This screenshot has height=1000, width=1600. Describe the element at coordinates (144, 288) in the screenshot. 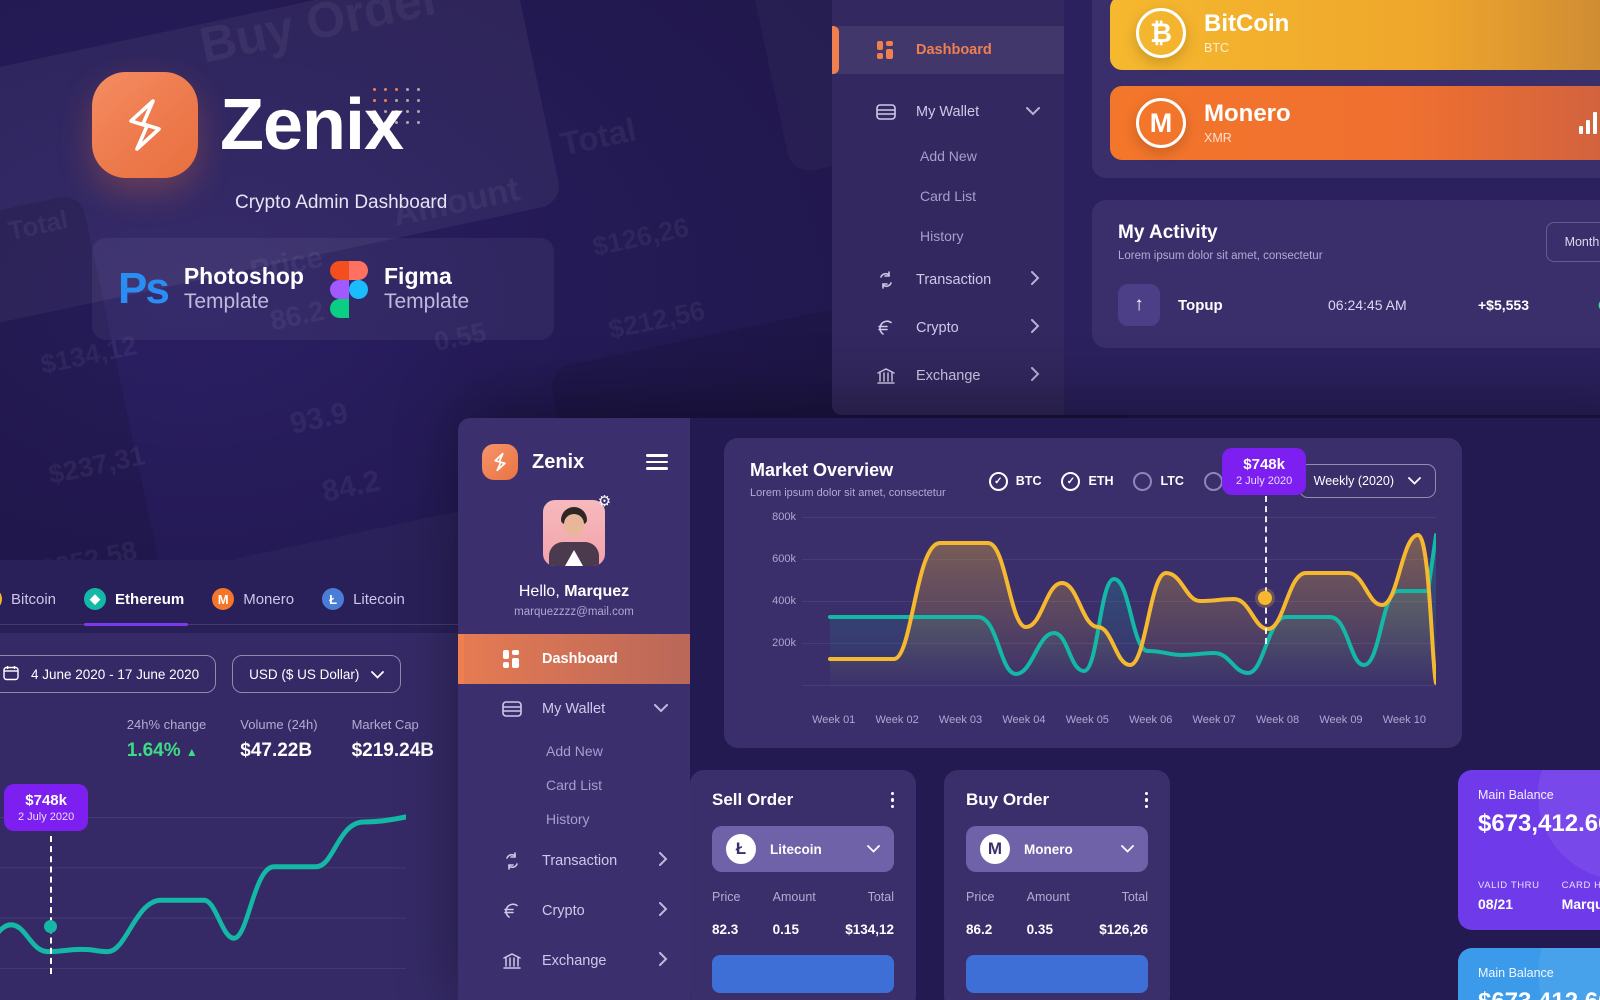

I see `photoshop-icon: Ps` at that location.